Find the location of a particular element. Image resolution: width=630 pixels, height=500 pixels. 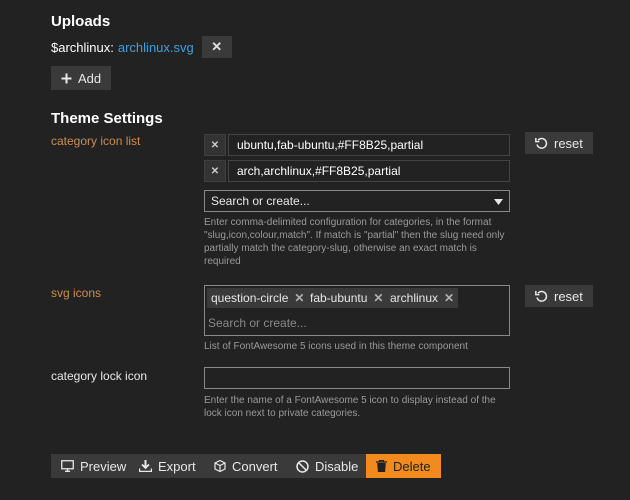

convert-button: Convert is located at coordinates (246, 466).